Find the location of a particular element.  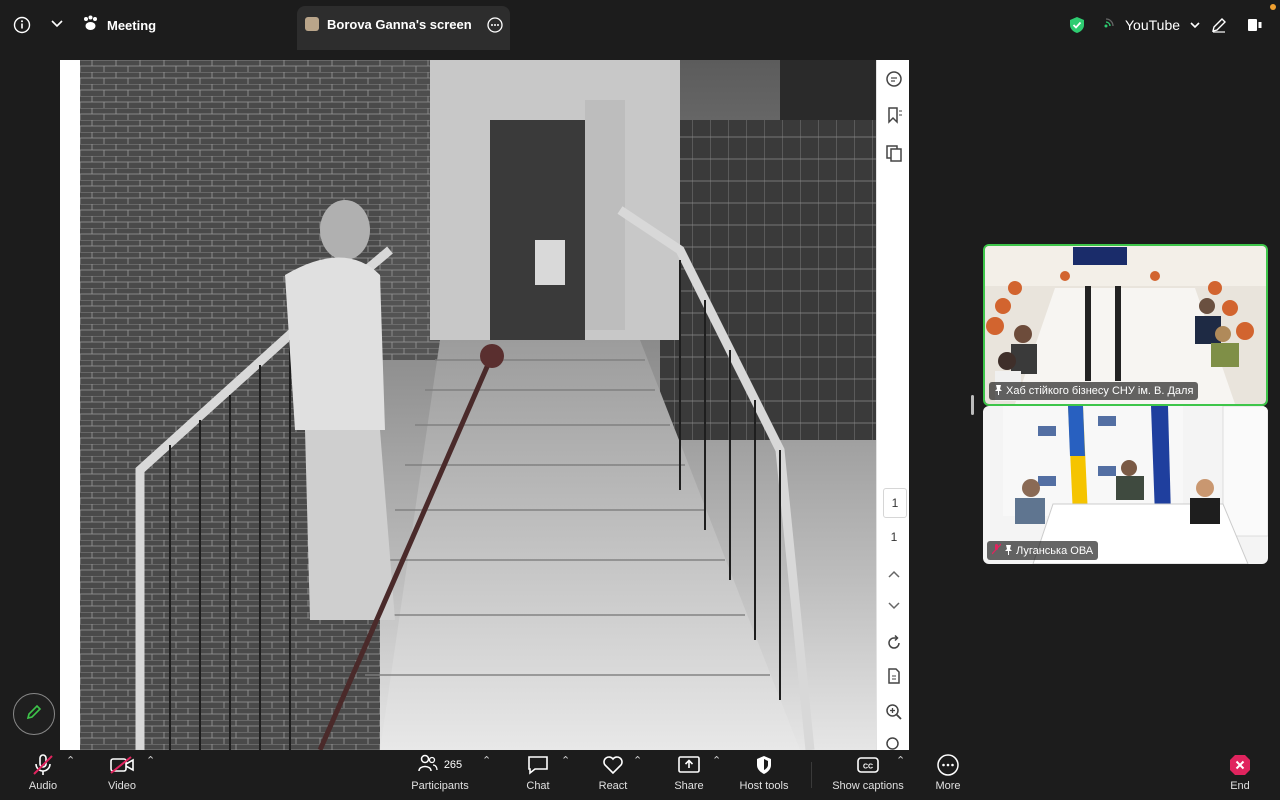

video-button: Video is located at coordinates (122, 775).